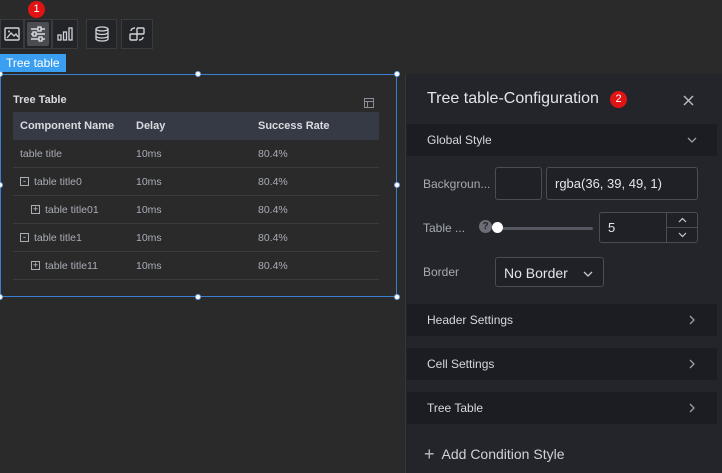  Describe the element at coordinates (562, 140) in the screenshot. I see `section-global-style: Global Style` at that location.